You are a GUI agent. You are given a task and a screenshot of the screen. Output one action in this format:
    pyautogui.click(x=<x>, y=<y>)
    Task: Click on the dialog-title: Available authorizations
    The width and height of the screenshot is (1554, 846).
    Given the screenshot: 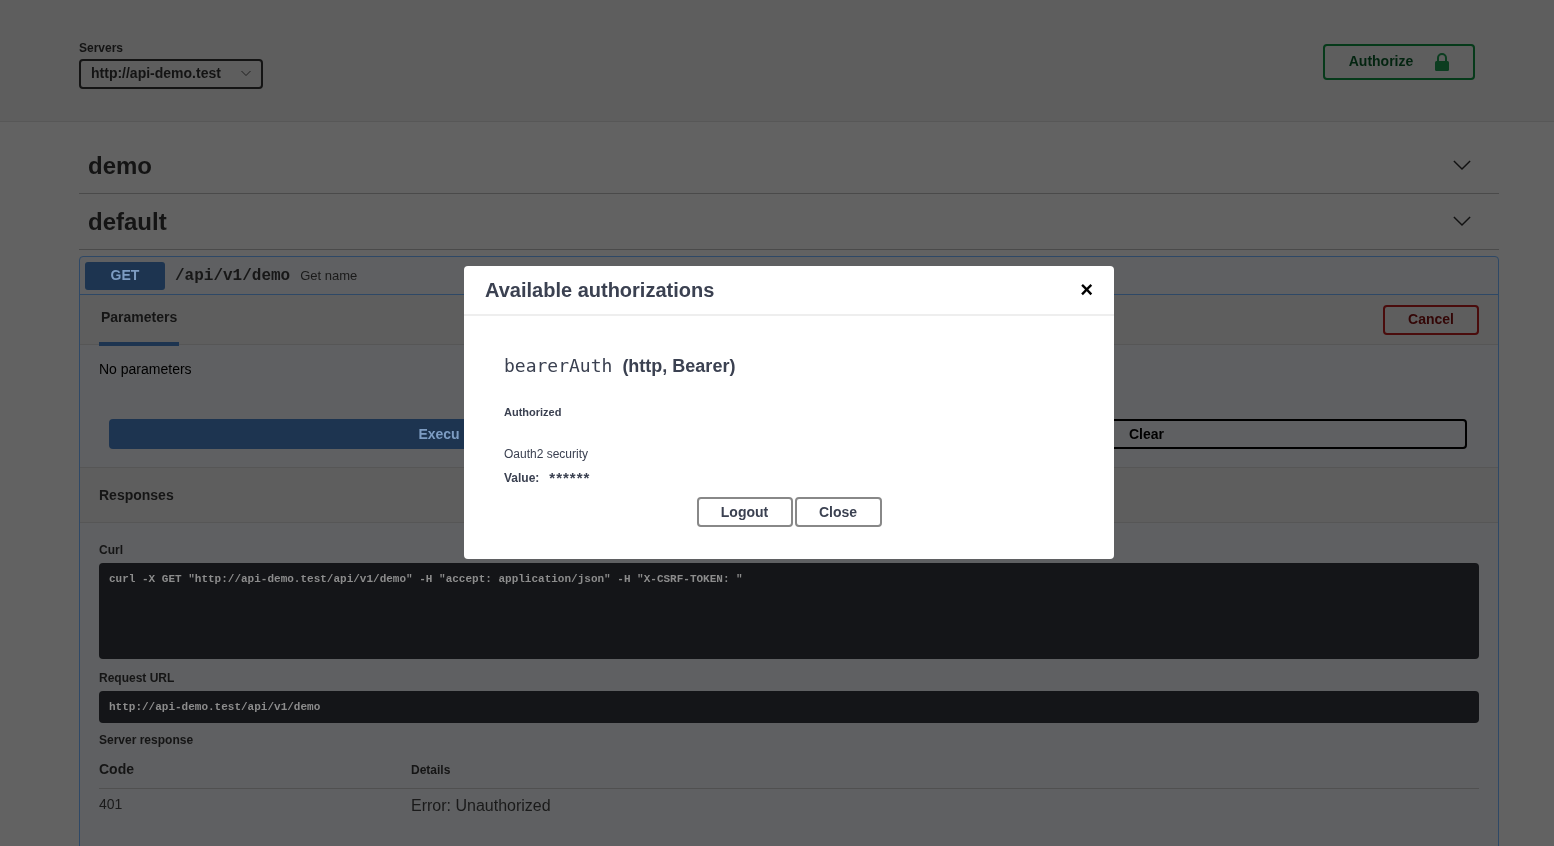 What is the action you would take?
    pyautogui.click(x=600, y=290)
    